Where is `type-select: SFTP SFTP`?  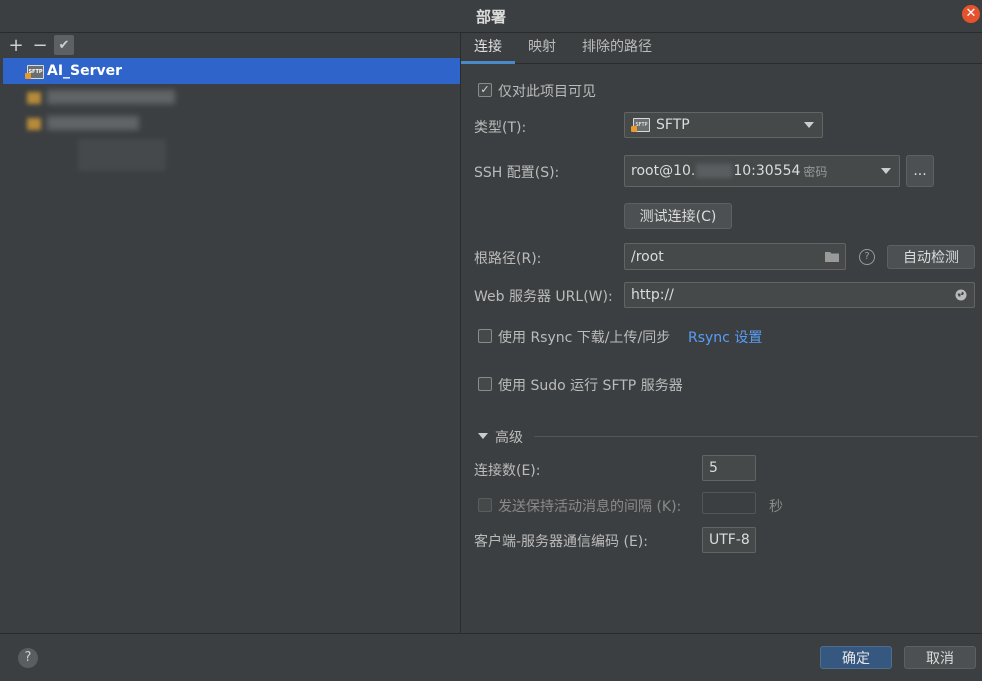 type-select: SFTP SFTP is located at coordinates (723, 125).